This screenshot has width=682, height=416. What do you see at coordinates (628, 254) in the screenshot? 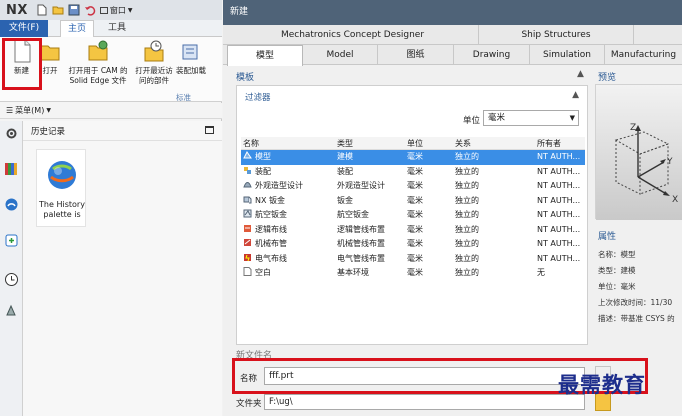
I see `property-value: 模型` at bounding box center [628, 254].